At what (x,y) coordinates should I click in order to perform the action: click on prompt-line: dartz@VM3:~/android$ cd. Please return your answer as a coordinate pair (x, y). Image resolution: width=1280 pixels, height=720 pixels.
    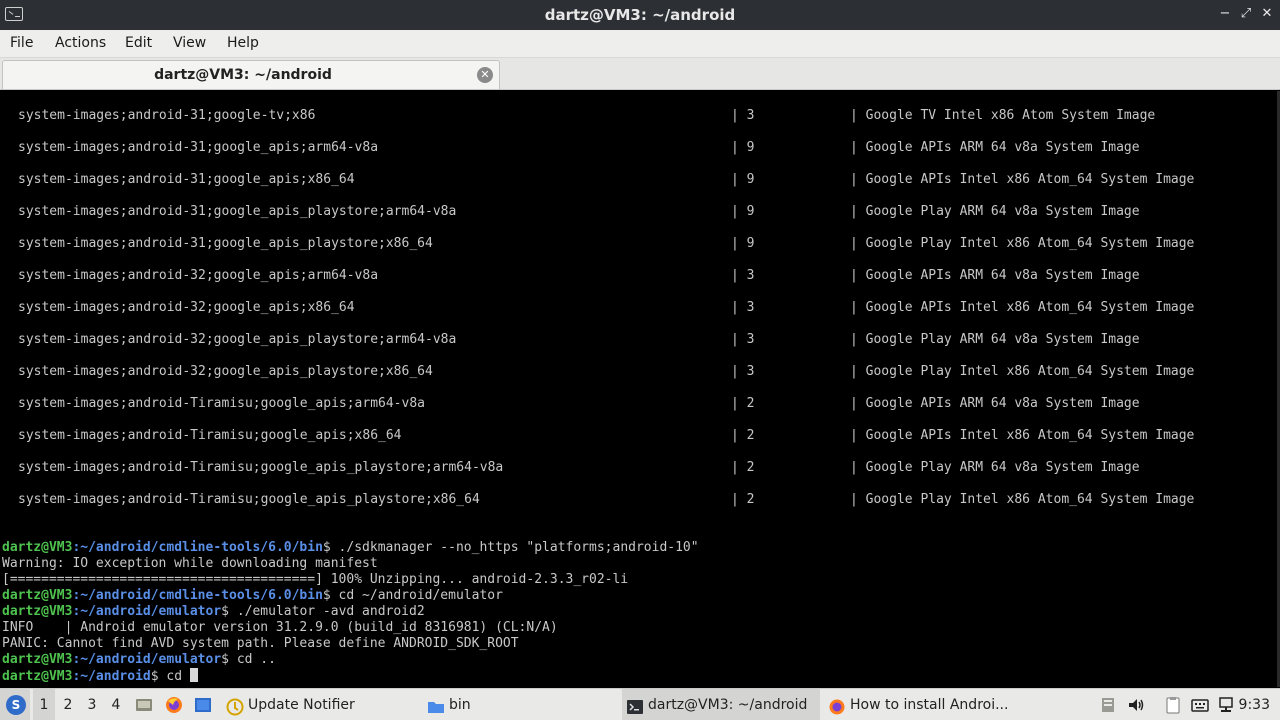
    Looking at the image, I should click on (100, 676).